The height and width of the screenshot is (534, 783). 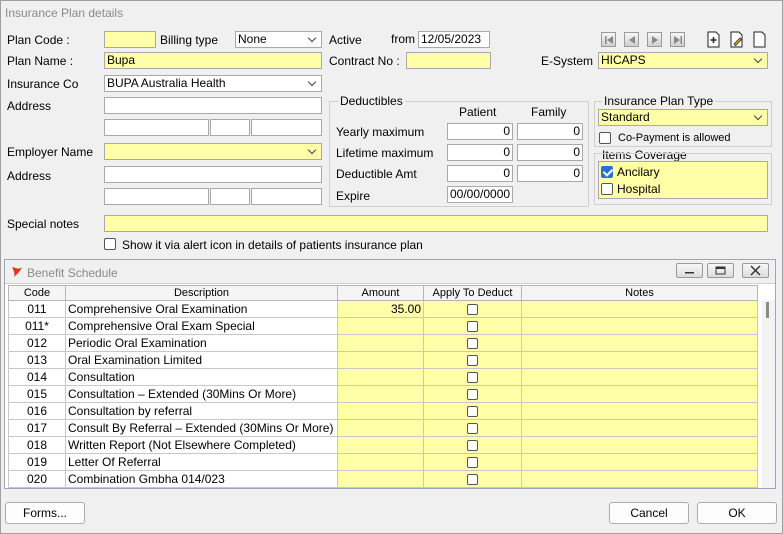 I want to click on plan-name-input: Bupa, so click(x=213, y=60).